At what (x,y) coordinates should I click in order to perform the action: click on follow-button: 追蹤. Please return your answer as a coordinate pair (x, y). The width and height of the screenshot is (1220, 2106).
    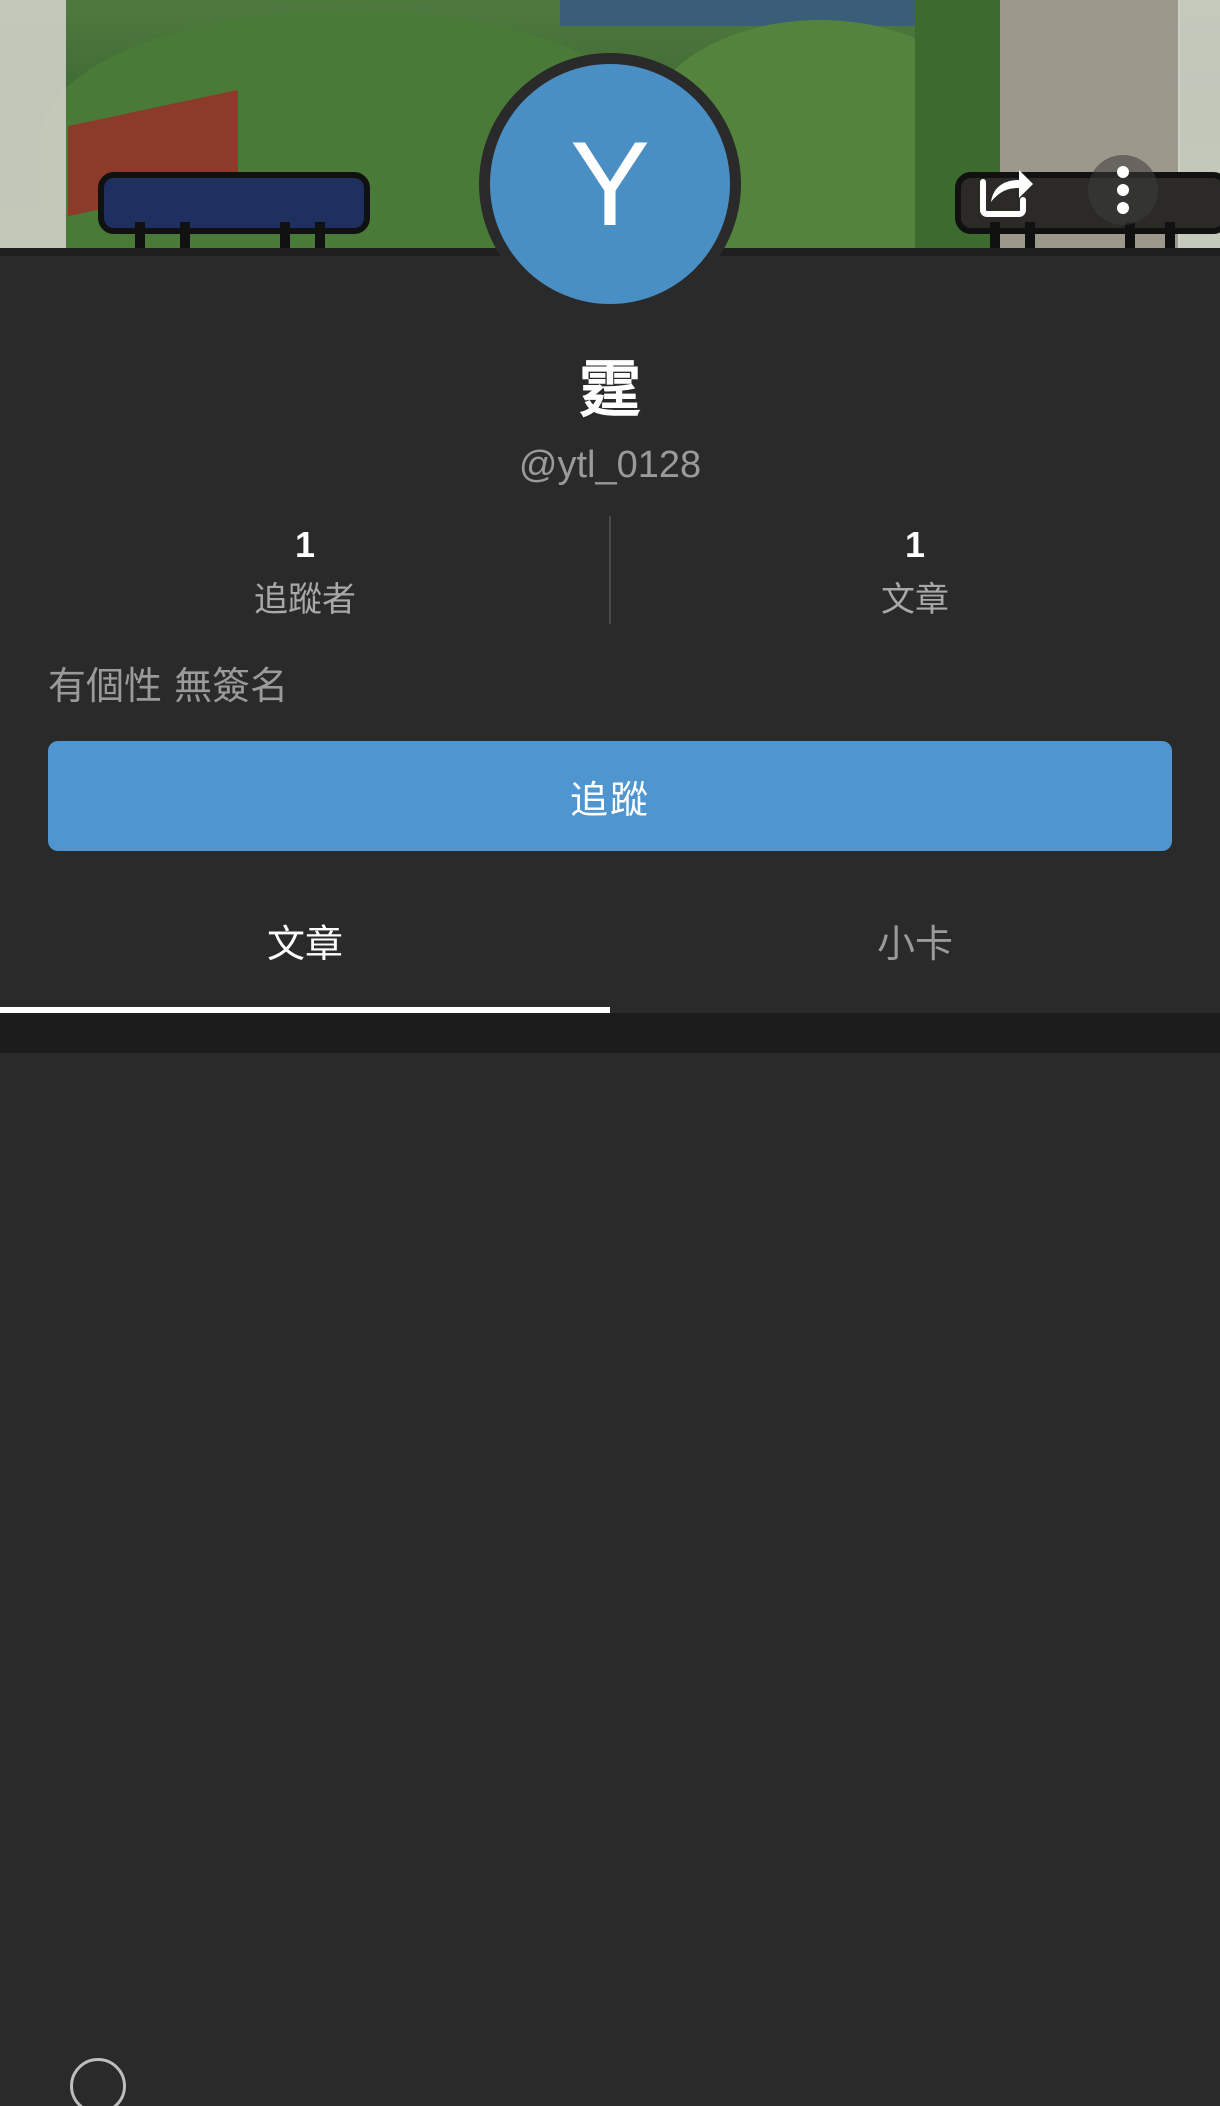
    Looking at the image, I should click on (610, 796).